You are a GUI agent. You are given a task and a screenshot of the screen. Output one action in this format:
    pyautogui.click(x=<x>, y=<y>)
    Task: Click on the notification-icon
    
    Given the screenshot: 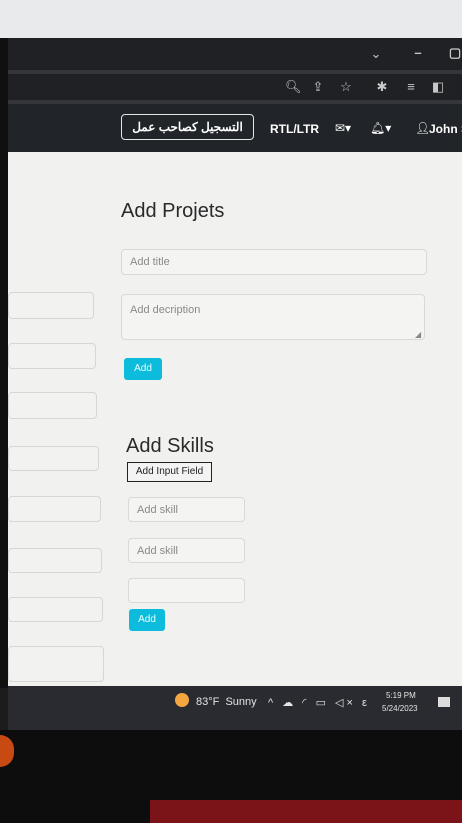 What is the action you would take?
    pyautogui.click(x=444, y=702)
    